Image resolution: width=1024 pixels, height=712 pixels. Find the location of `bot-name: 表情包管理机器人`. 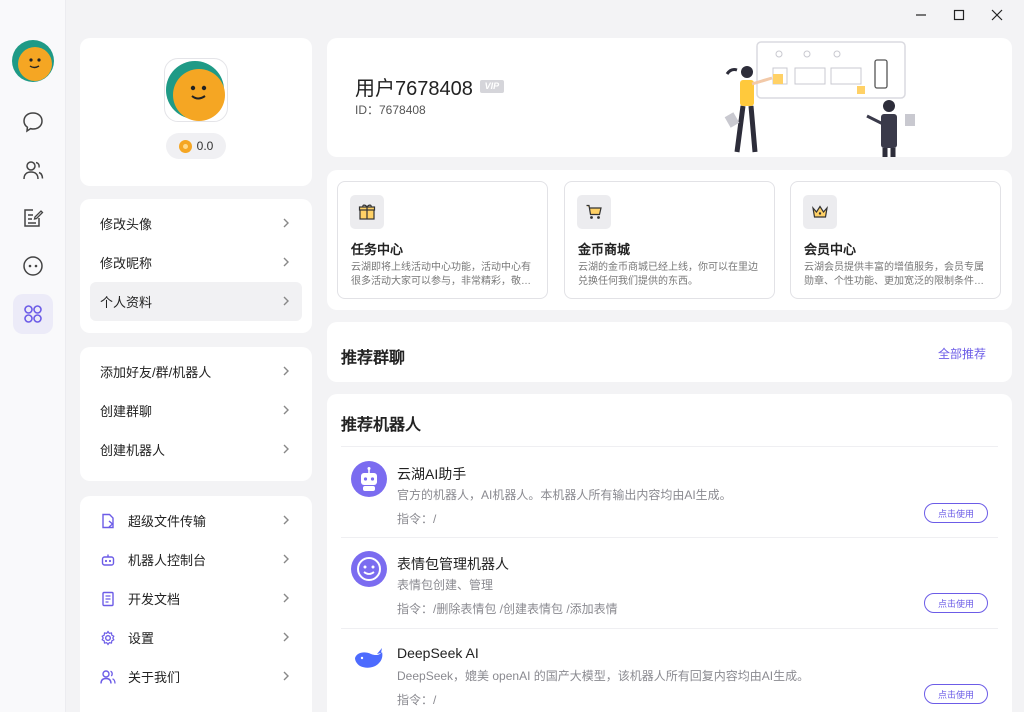

bot-name: 表情包管理机器人 is located at coordinates (453, 564).